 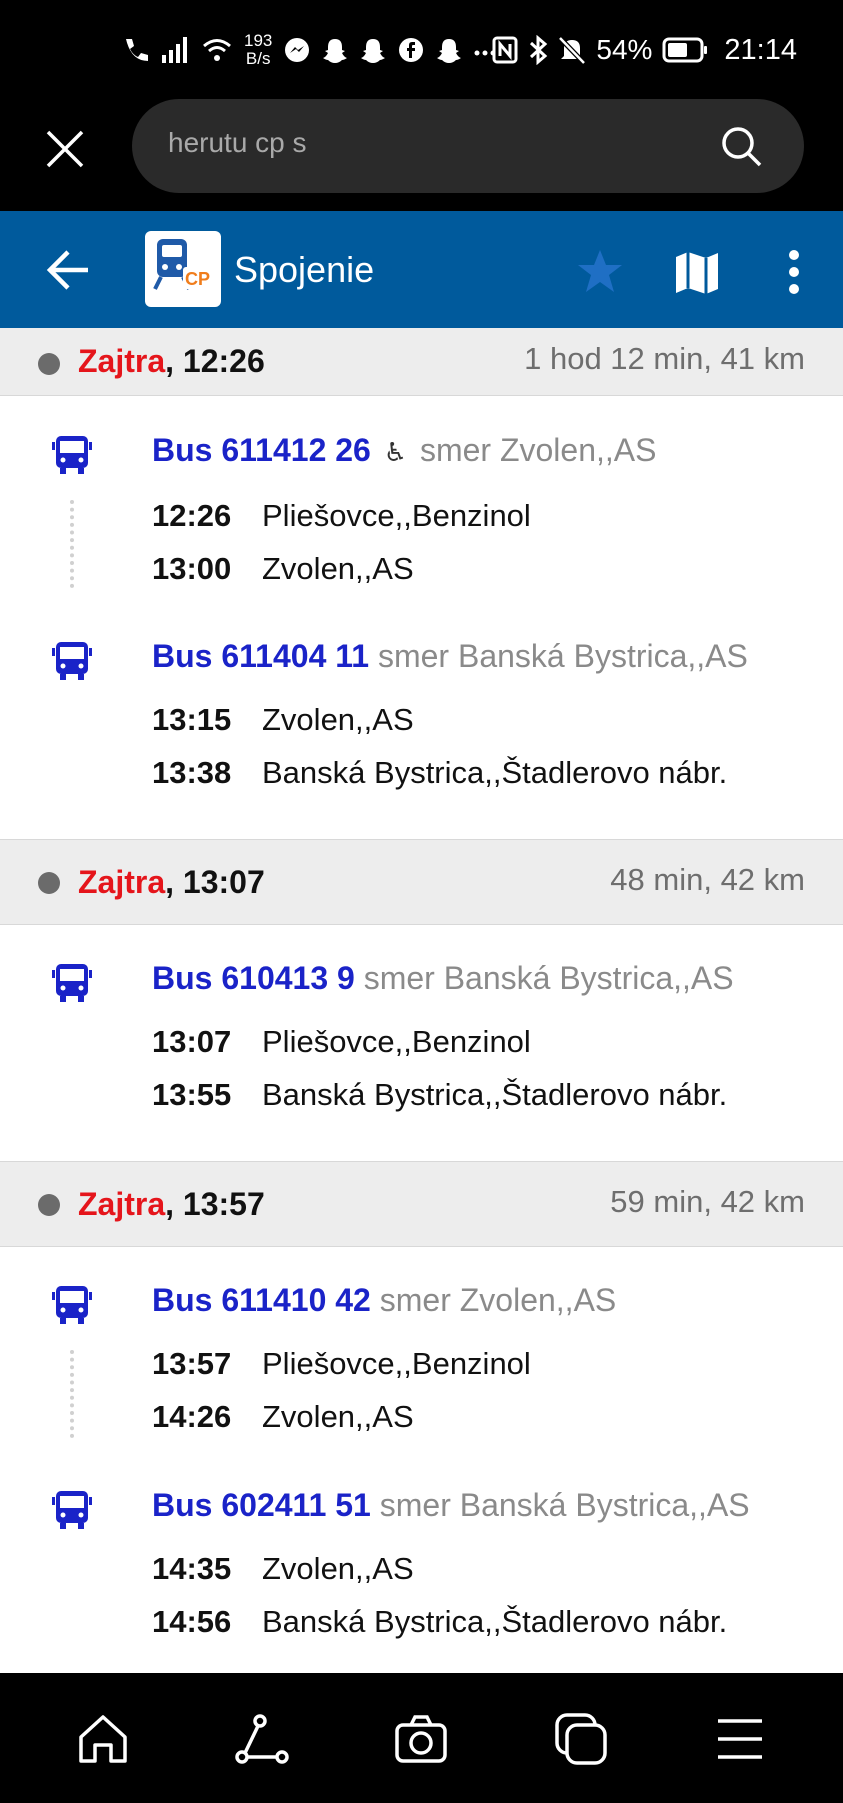 I want to click on status-bar: 193 B/s 54% 21:14, so click(x=421, y=48).